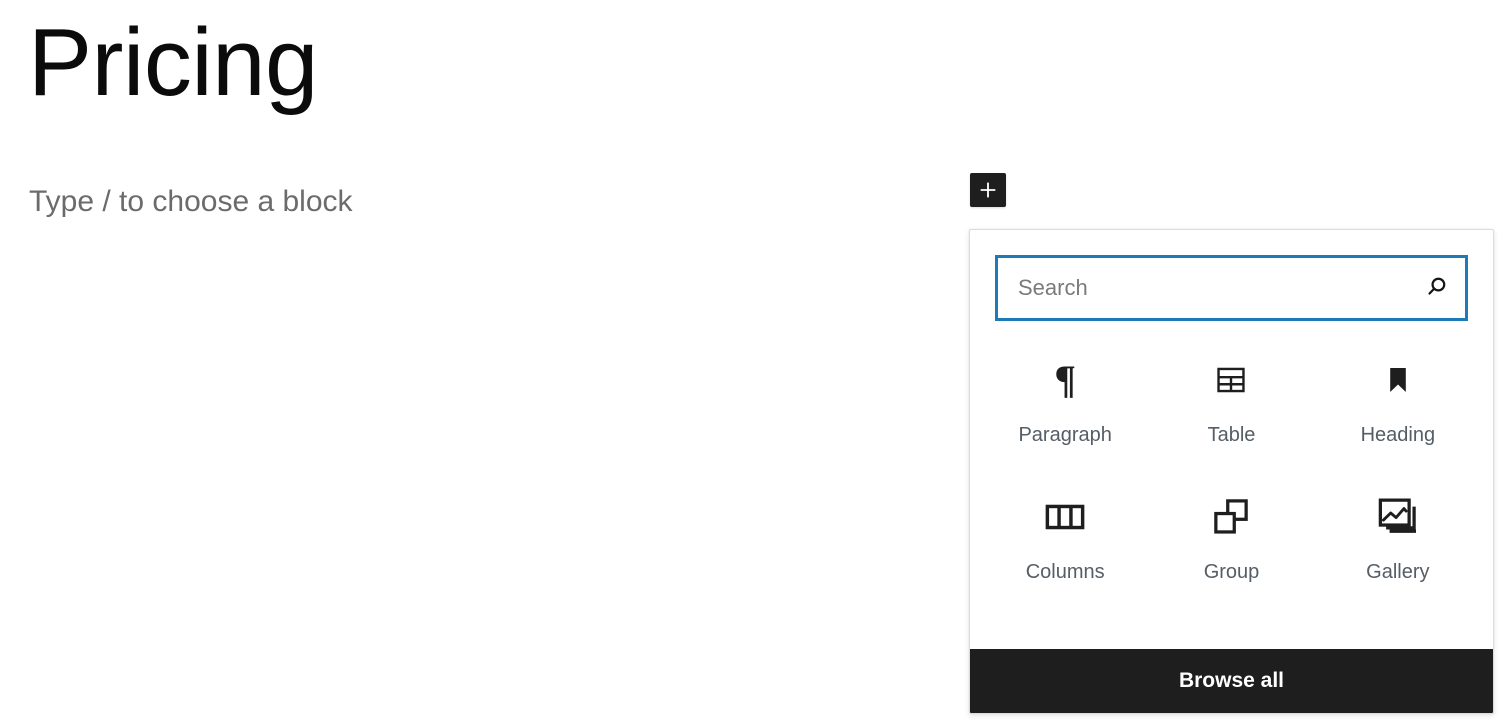 This screenshot has width=1505, height=727. Describe the element at coordinates (1397, 515) in the screenshot. I see `gallery-icon` at that location.